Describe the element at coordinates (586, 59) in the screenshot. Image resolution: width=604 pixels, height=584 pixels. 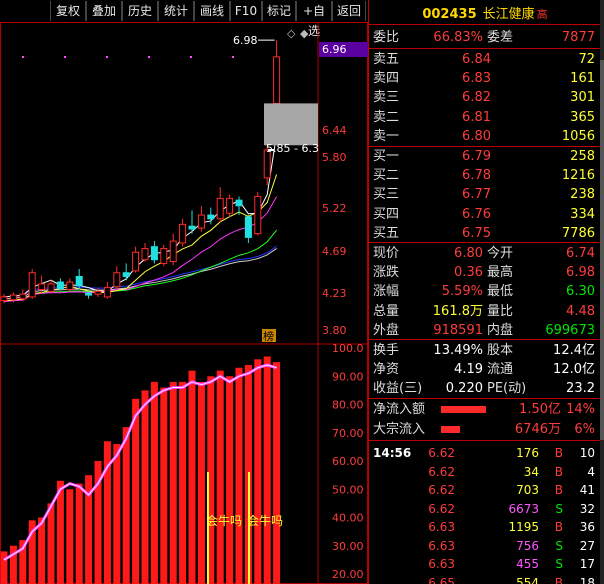
I see `level-volume: 72` at that location.